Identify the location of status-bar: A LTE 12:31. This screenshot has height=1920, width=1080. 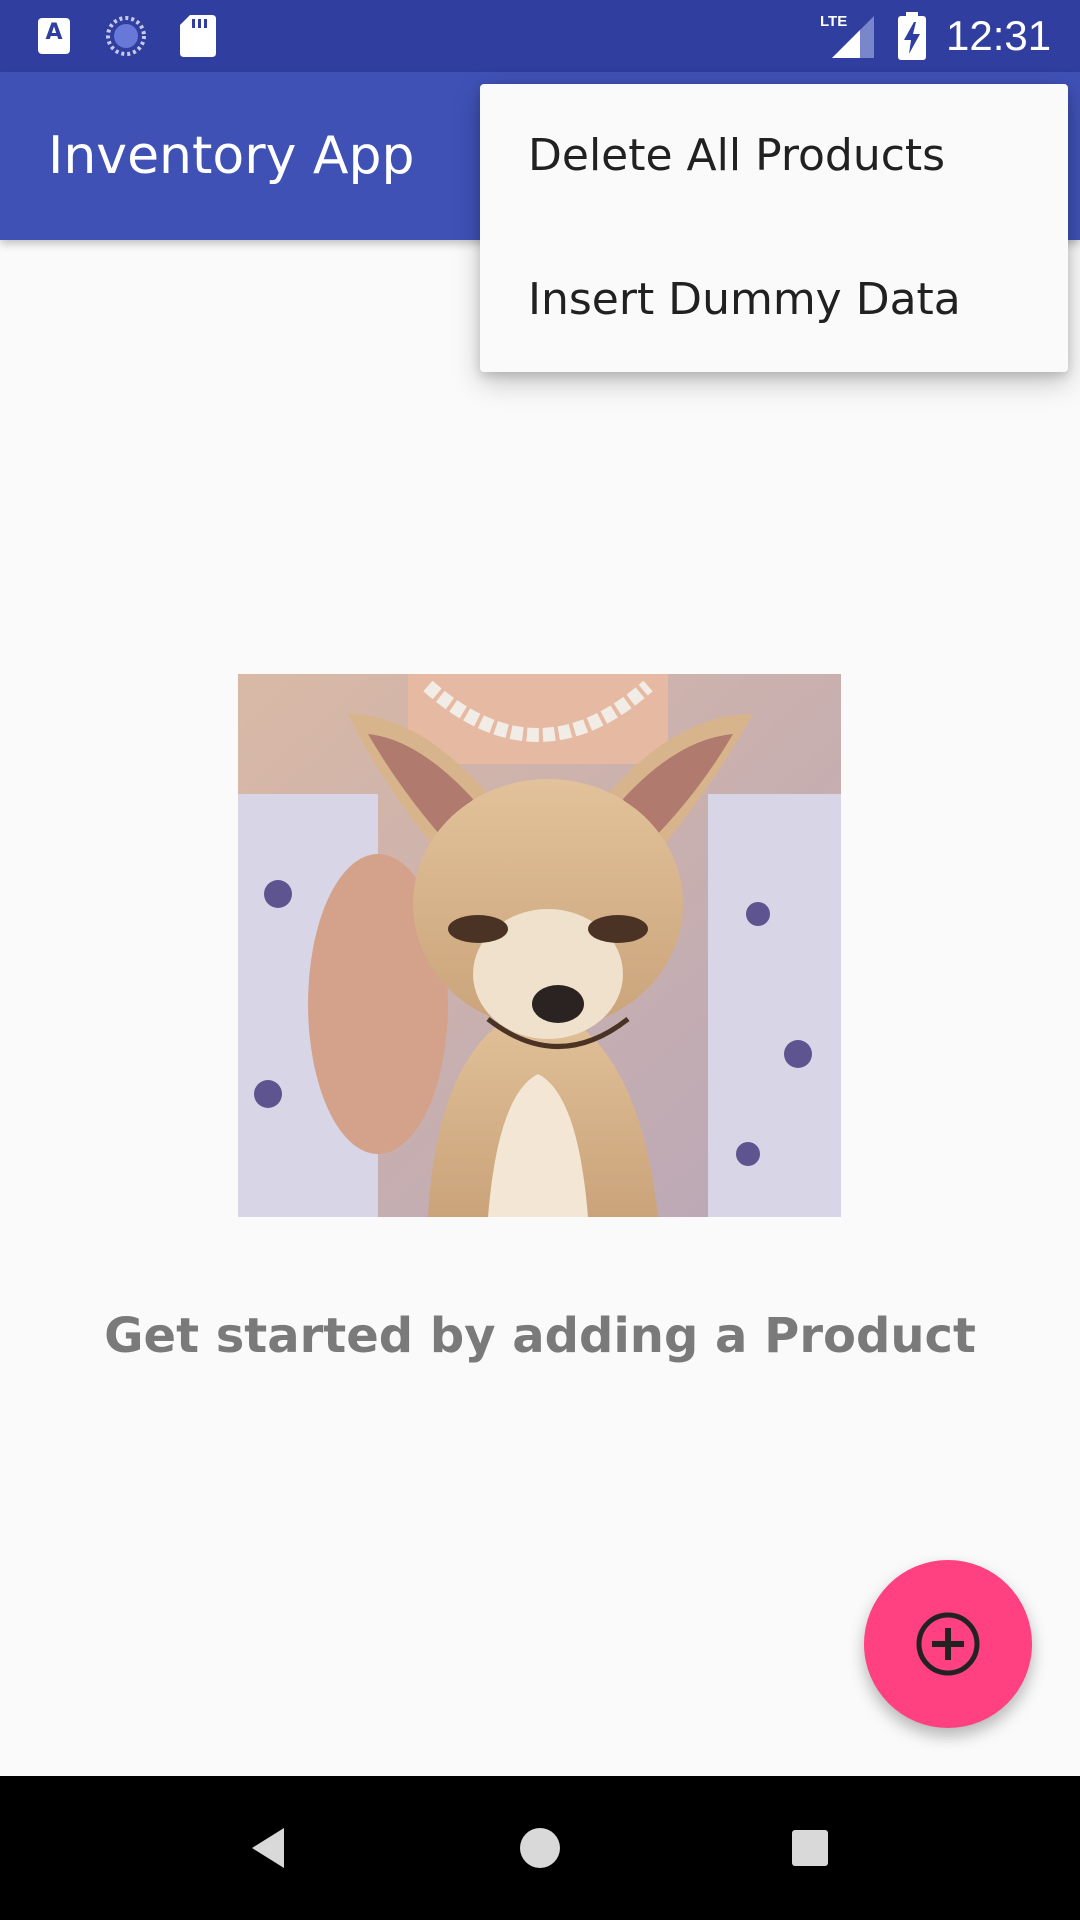
(540, 36).